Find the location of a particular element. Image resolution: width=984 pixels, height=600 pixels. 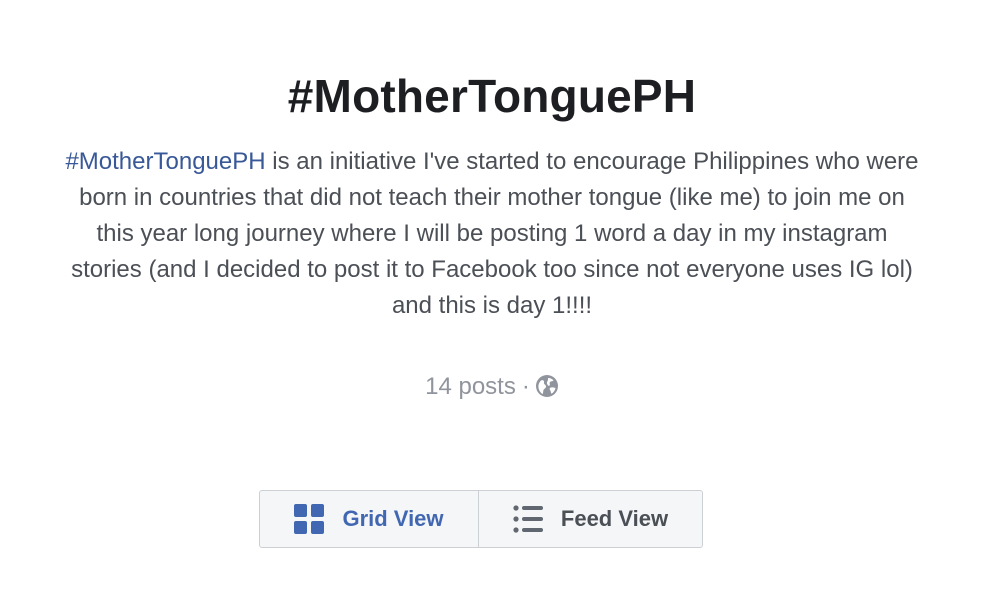

grid-view-label: Grid View is located at coordinates (393, 518).